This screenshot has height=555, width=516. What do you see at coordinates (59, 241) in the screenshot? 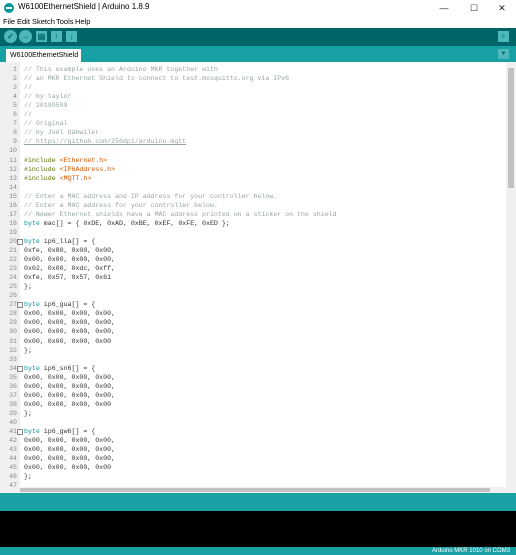
I see `code-text: byte ip6_lla[] = {` at bounding box center [59, 241].